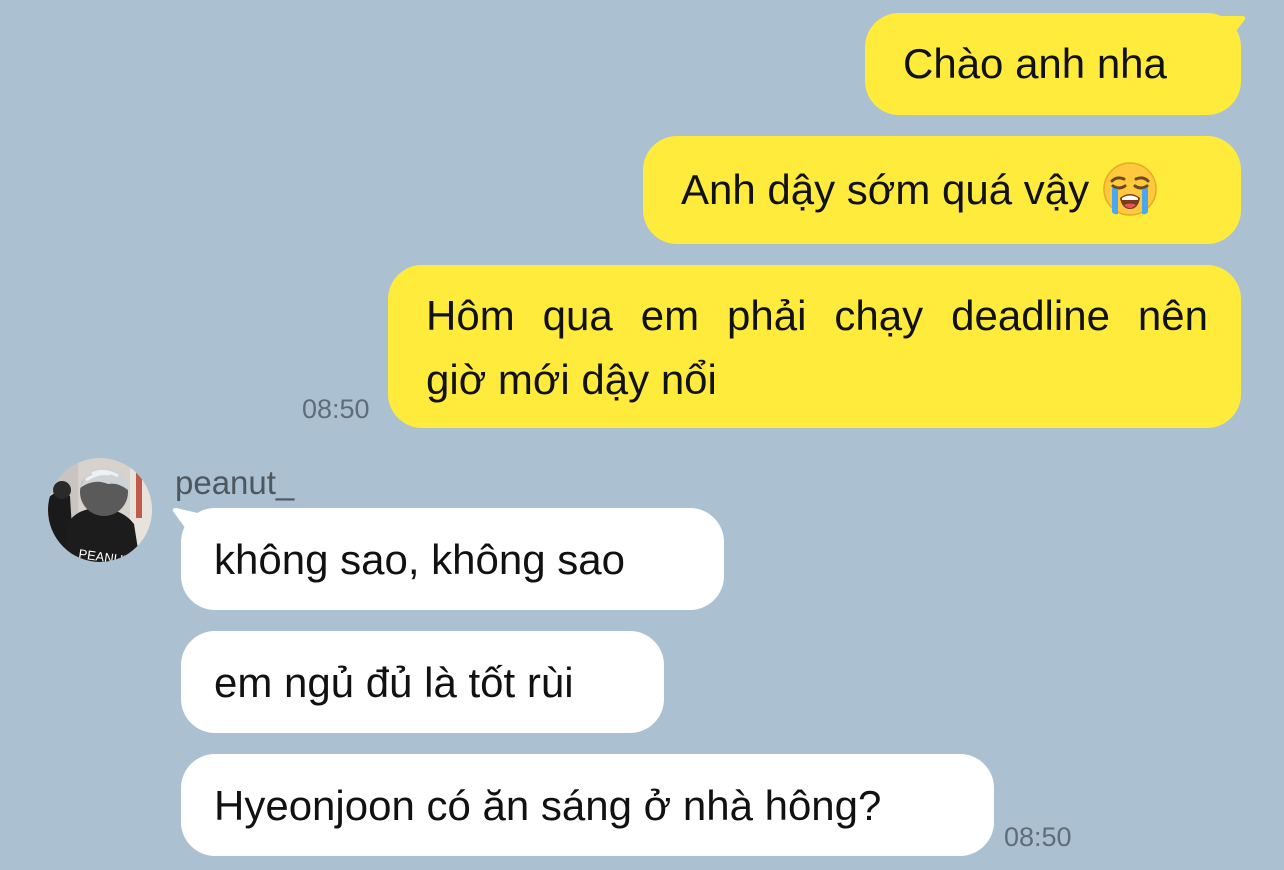 This screenshot has height=870, width=1284. I want to click on avatar: PEANUT, so click(100, 510).